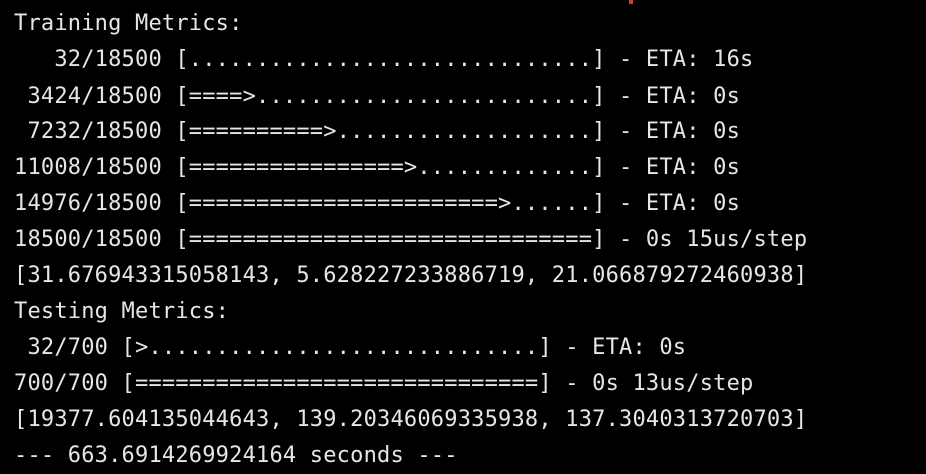  Describe the element at coordinates (128, 23) in the screenshot. I see `training-metrics-heading: Training Metrics:` at that location.